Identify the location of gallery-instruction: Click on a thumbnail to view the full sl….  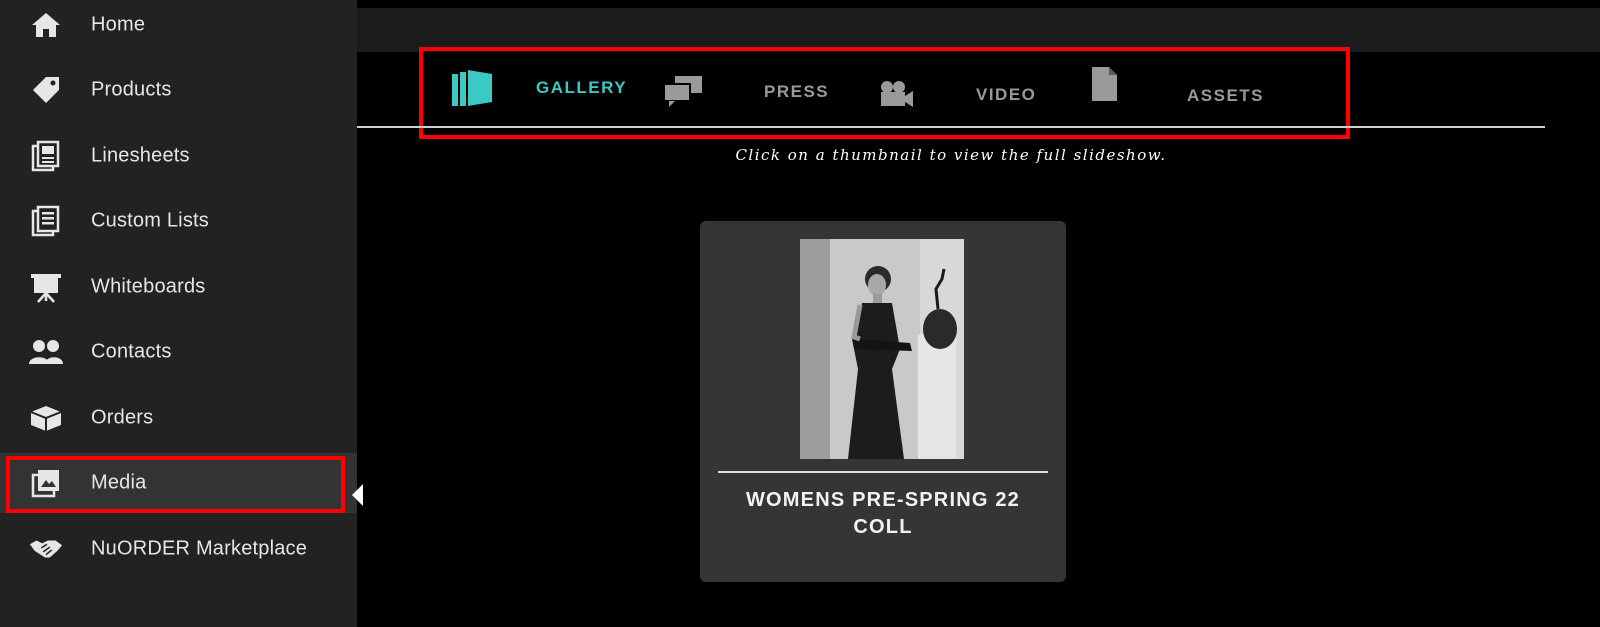
(951, 155).